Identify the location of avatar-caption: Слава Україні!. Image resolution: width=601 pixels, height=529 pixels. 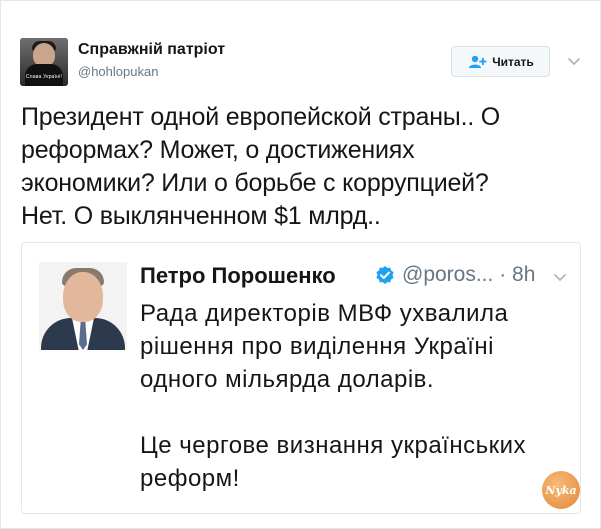
(44, 77).